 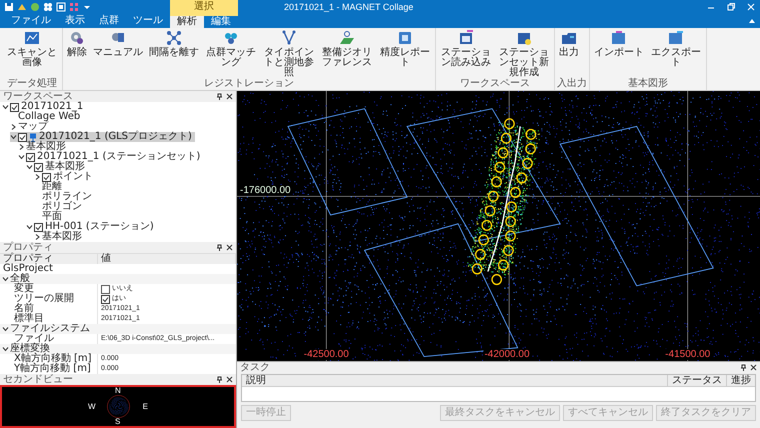 What do you see at coordinates (148, 21) in the screenshot?
I see `ribbon-tab: ツール` at bounding box center [148, 21].